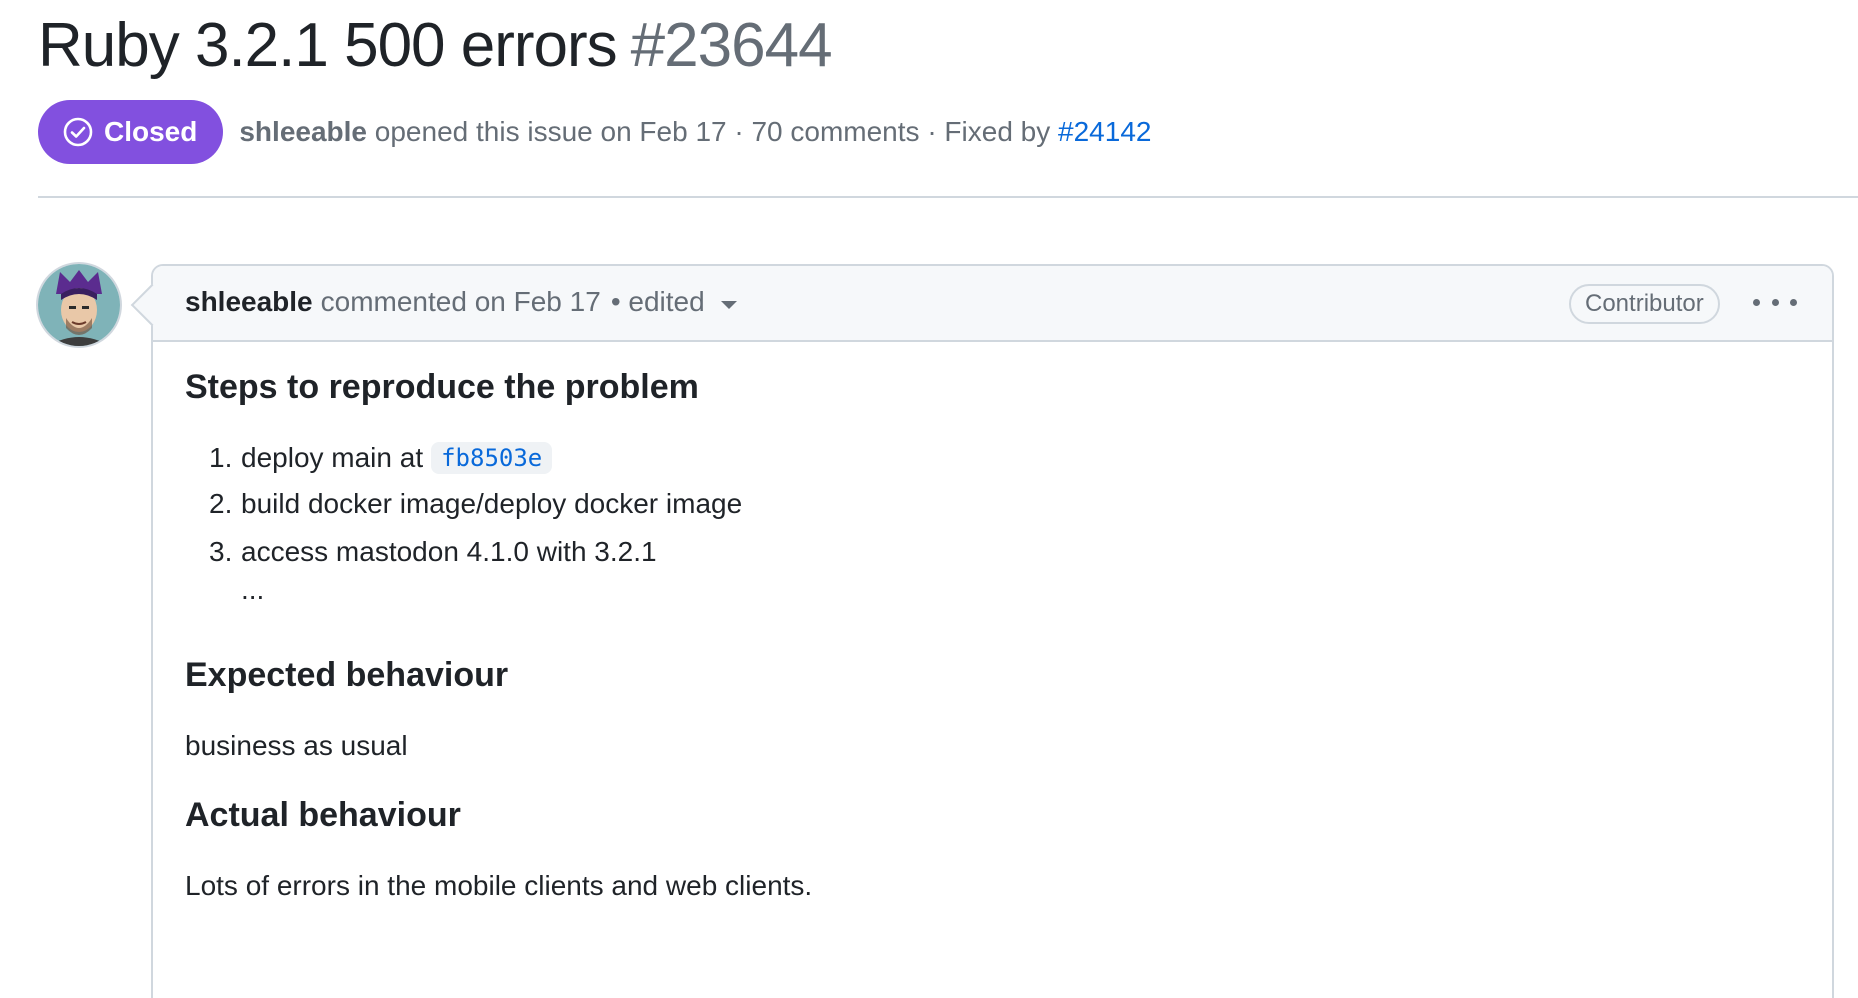 The height and width of the screenshot is (998, 1858). I want to click on header-divider, so click(948, 197).